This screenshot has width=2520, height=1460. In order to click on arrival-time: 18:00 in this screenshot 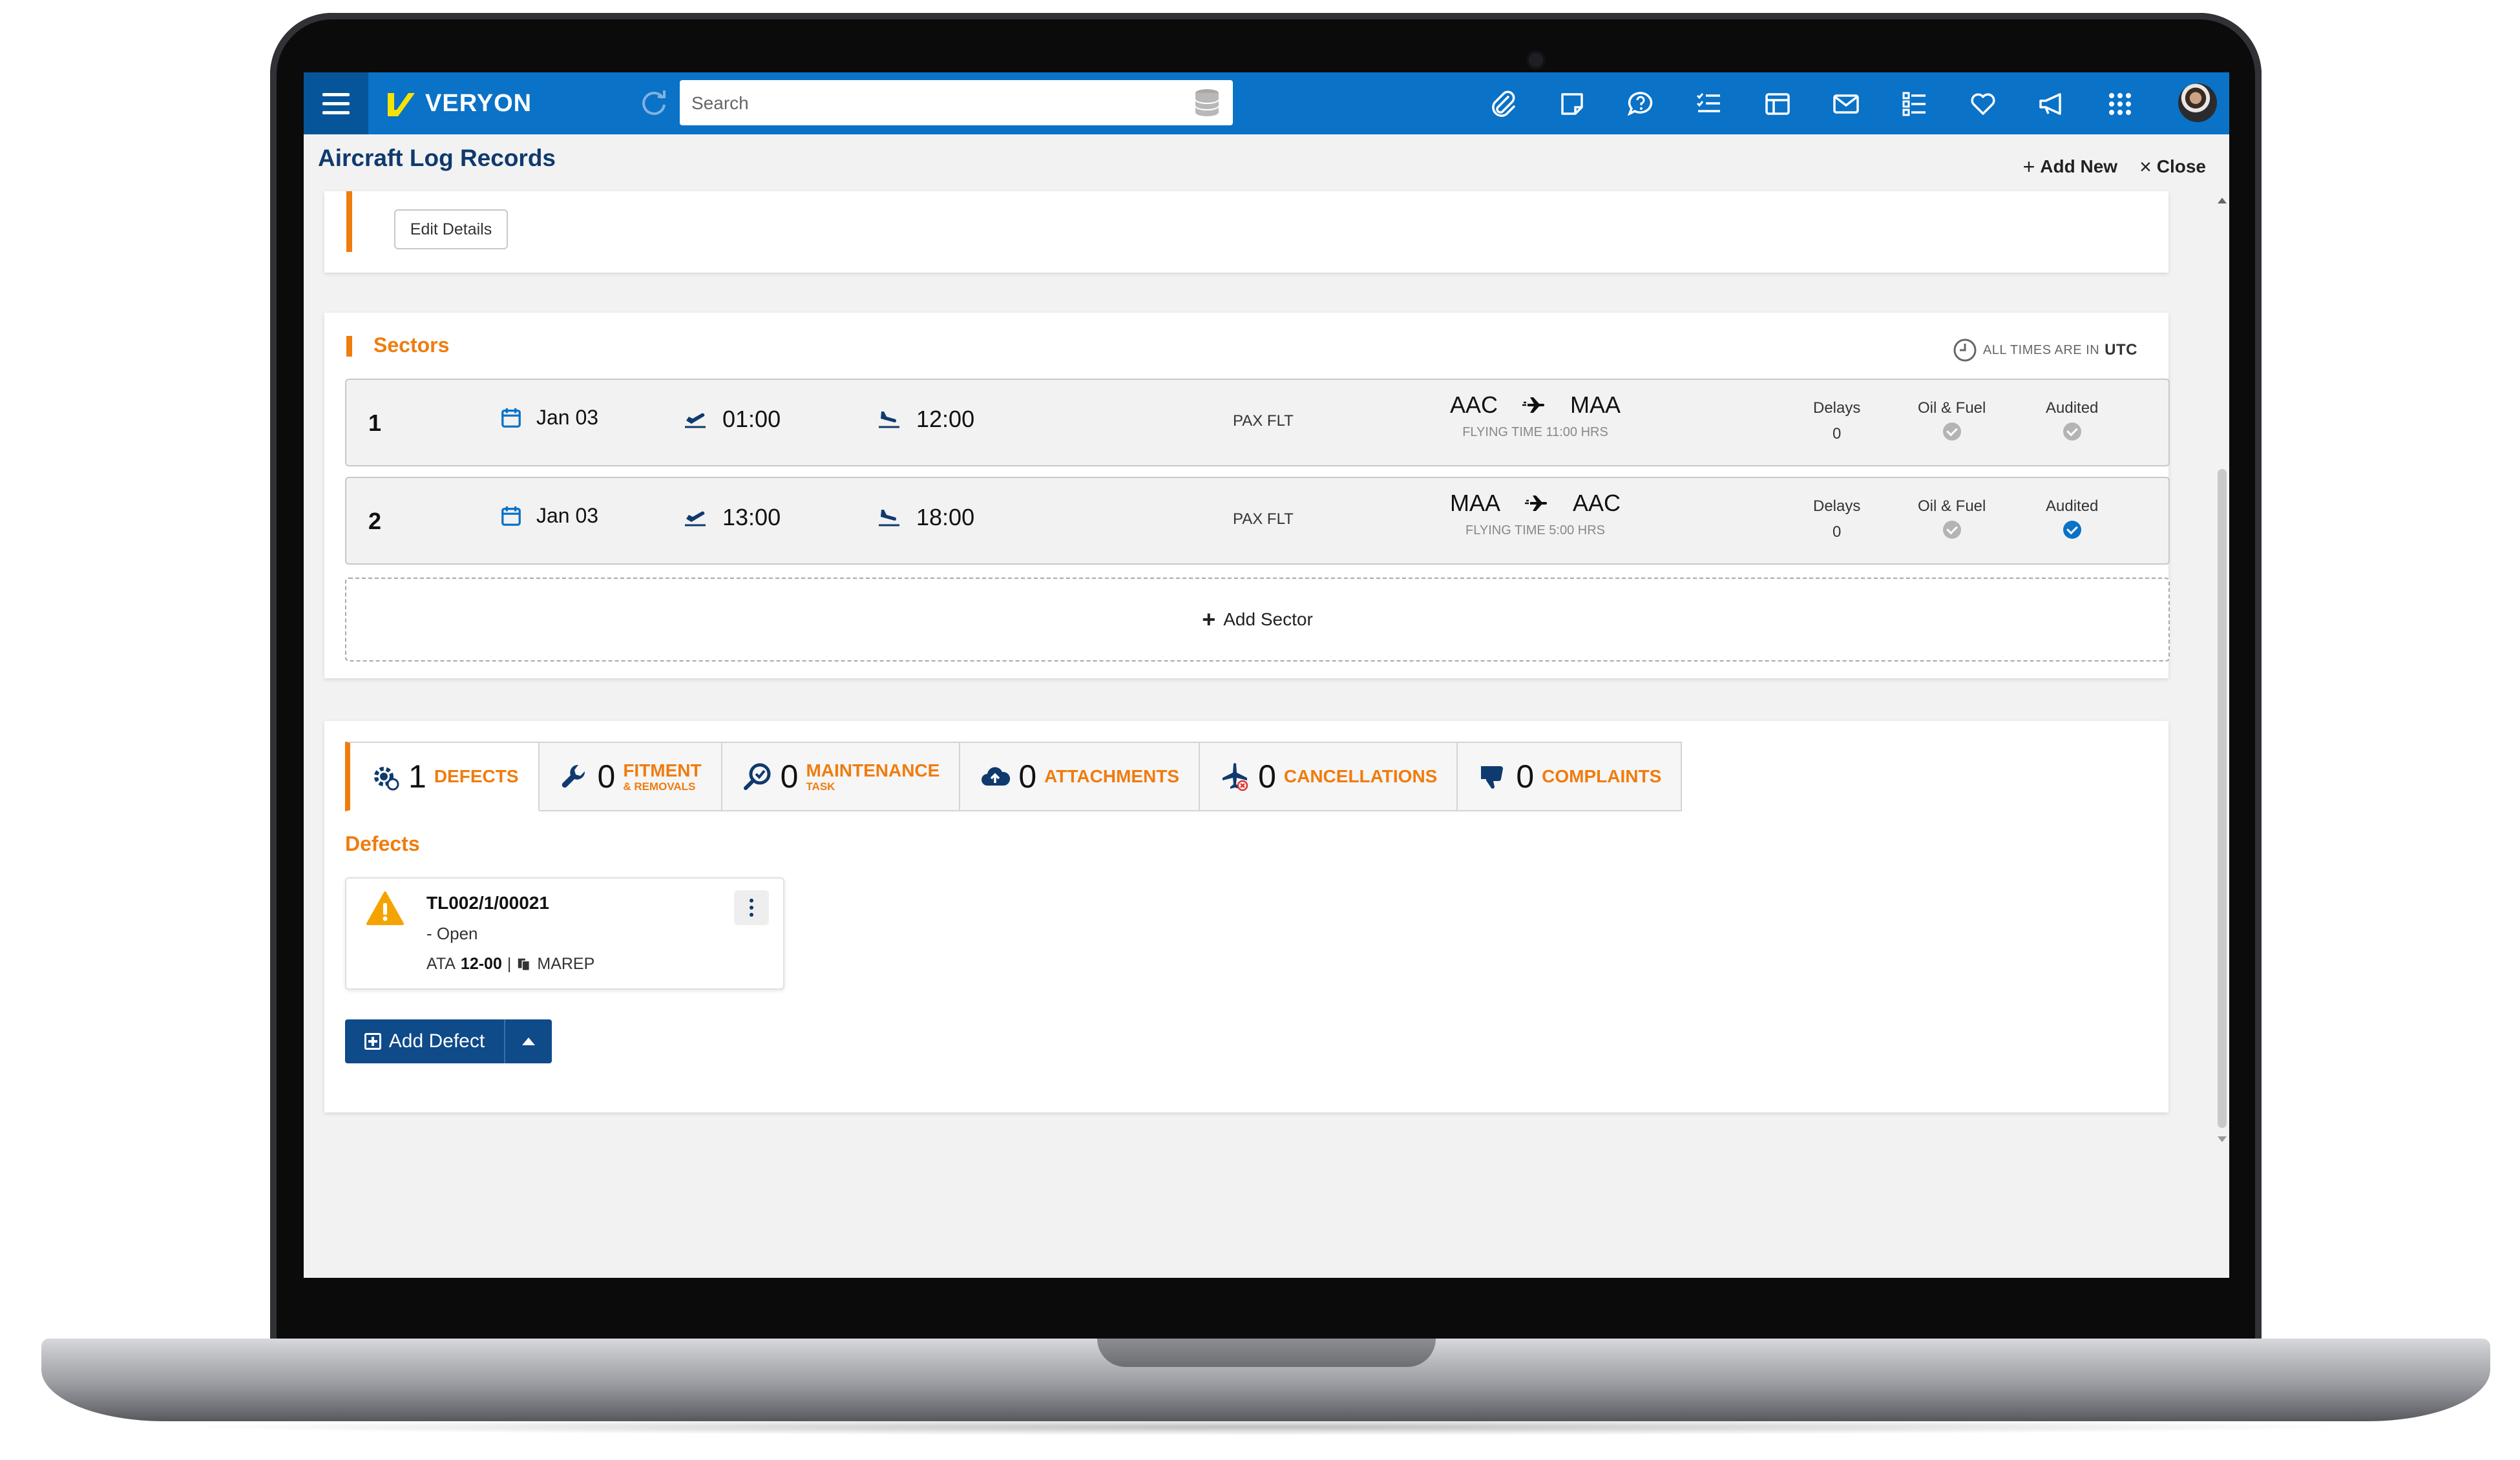, I will do `click(946, 517)`.